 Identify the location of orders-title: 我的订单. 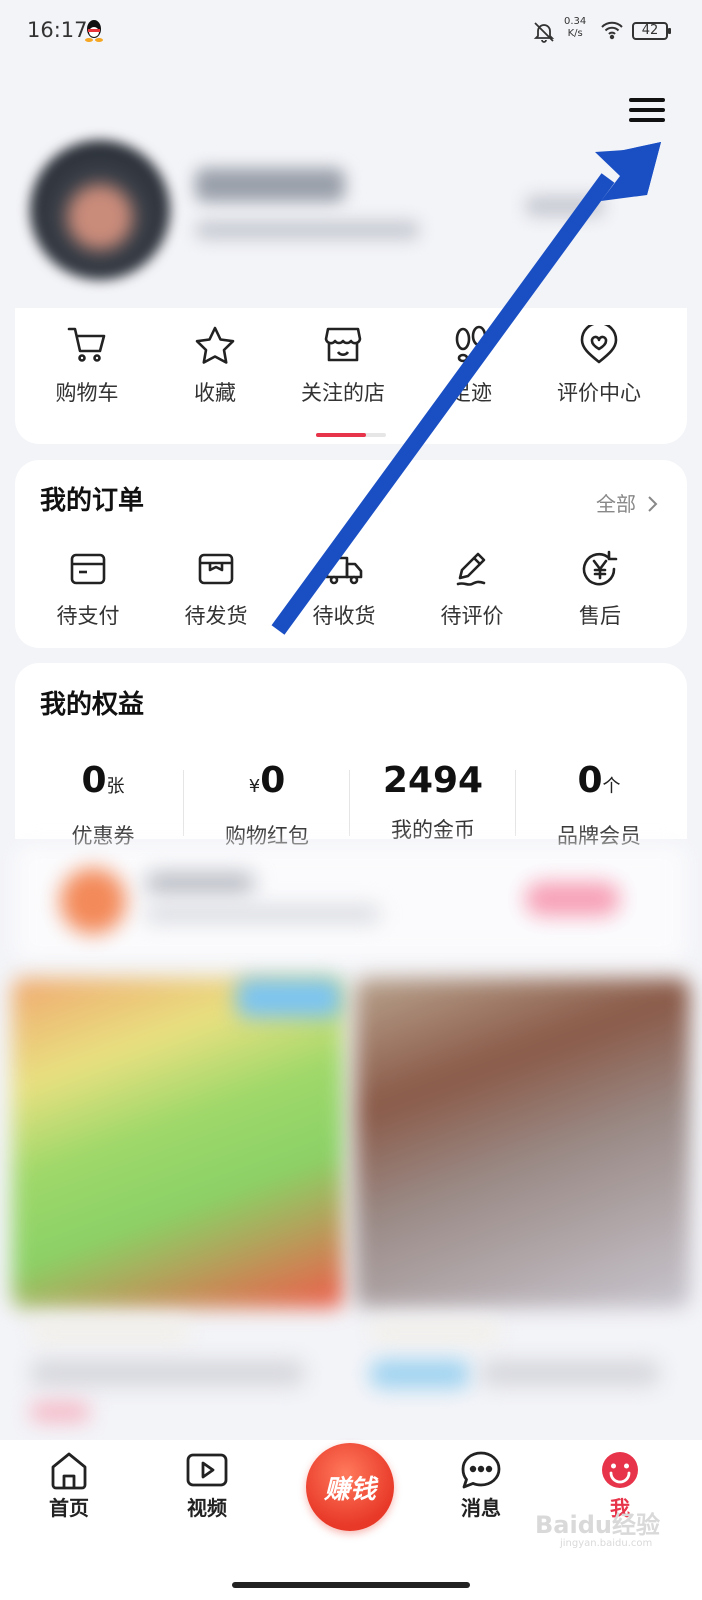
(92, 501).